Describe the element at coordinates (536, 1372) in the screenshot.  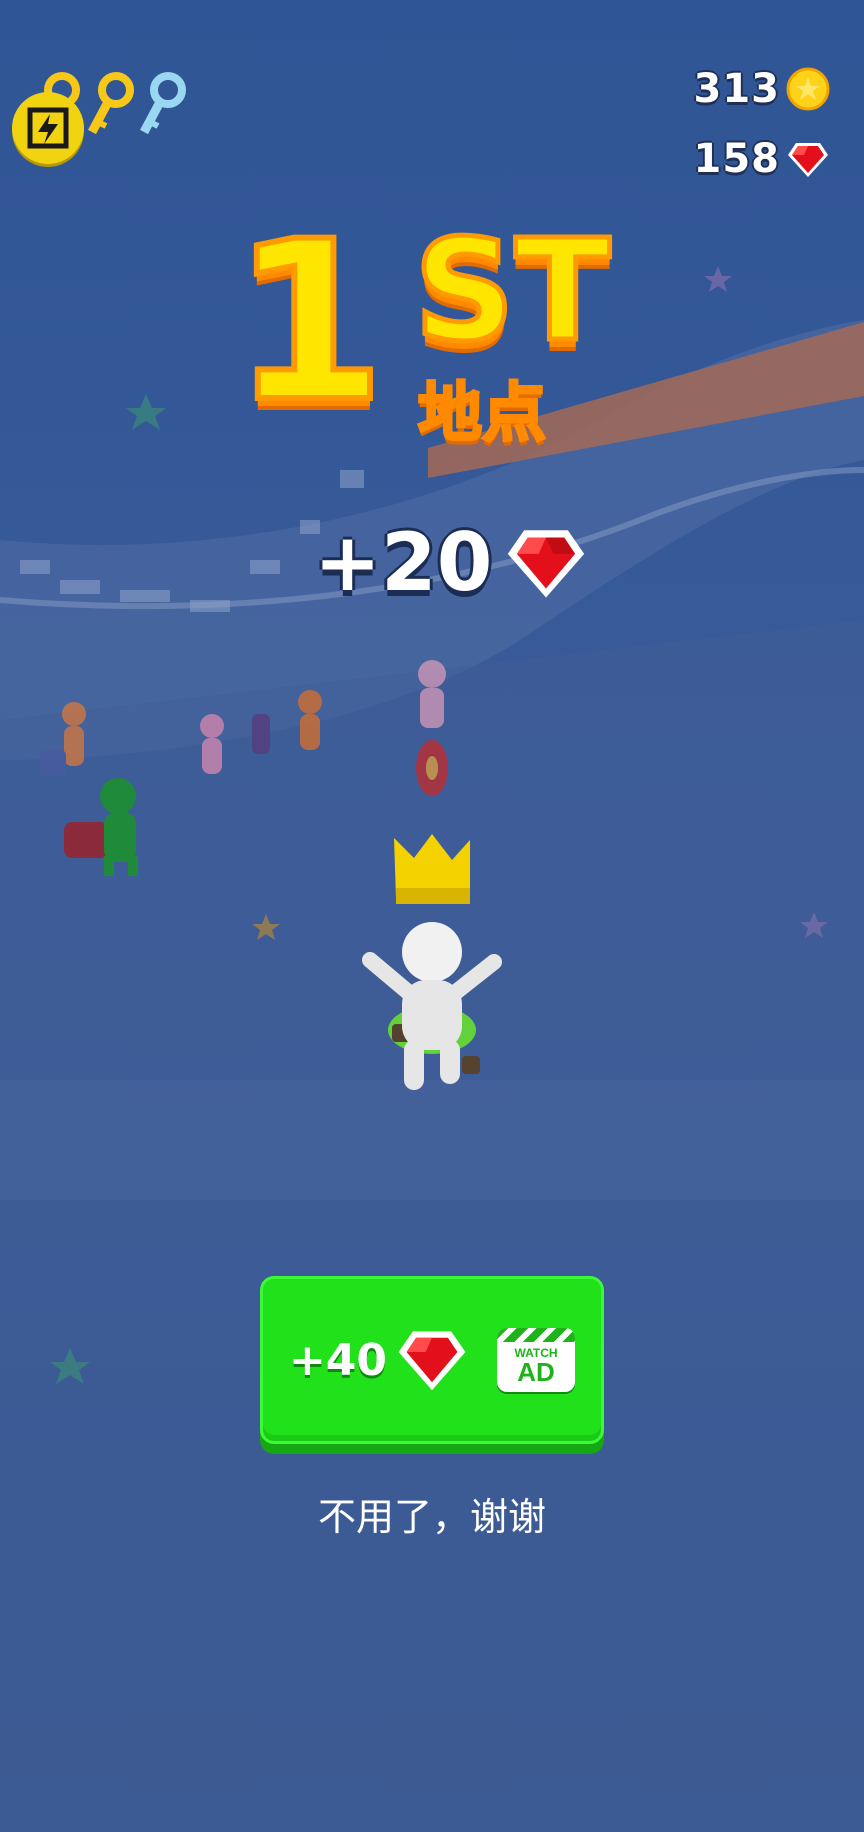
I see `ad-label: AD` at that location.